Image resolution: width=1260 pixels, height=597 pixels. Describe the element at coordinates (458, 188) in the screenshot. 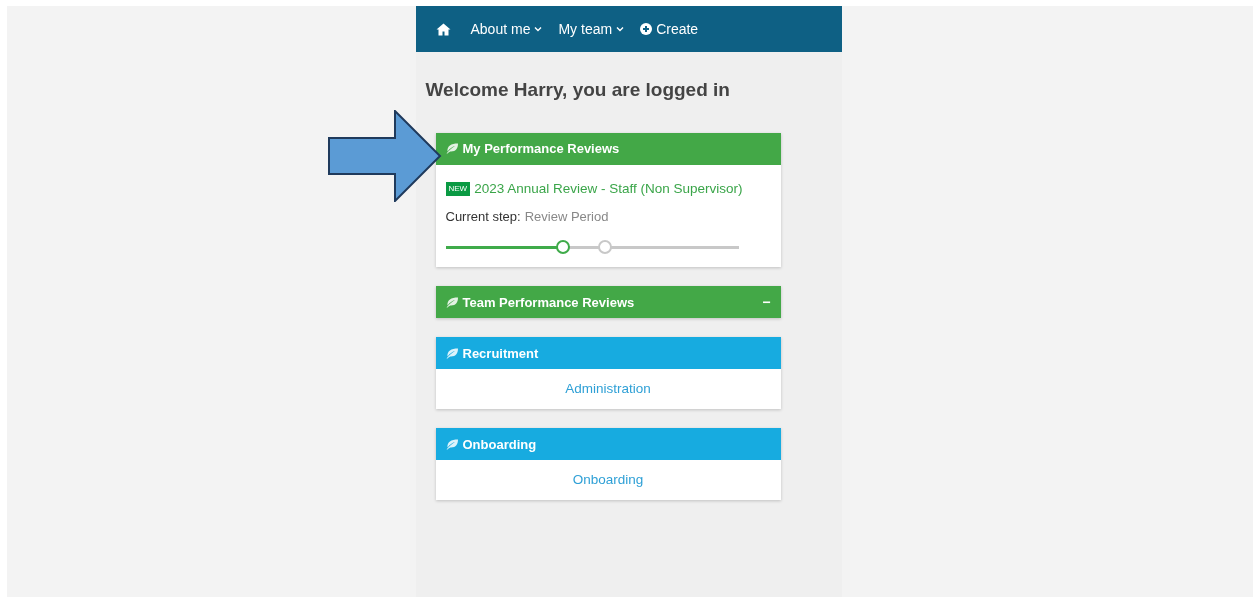

I see `new-badge: NEW` at that location.